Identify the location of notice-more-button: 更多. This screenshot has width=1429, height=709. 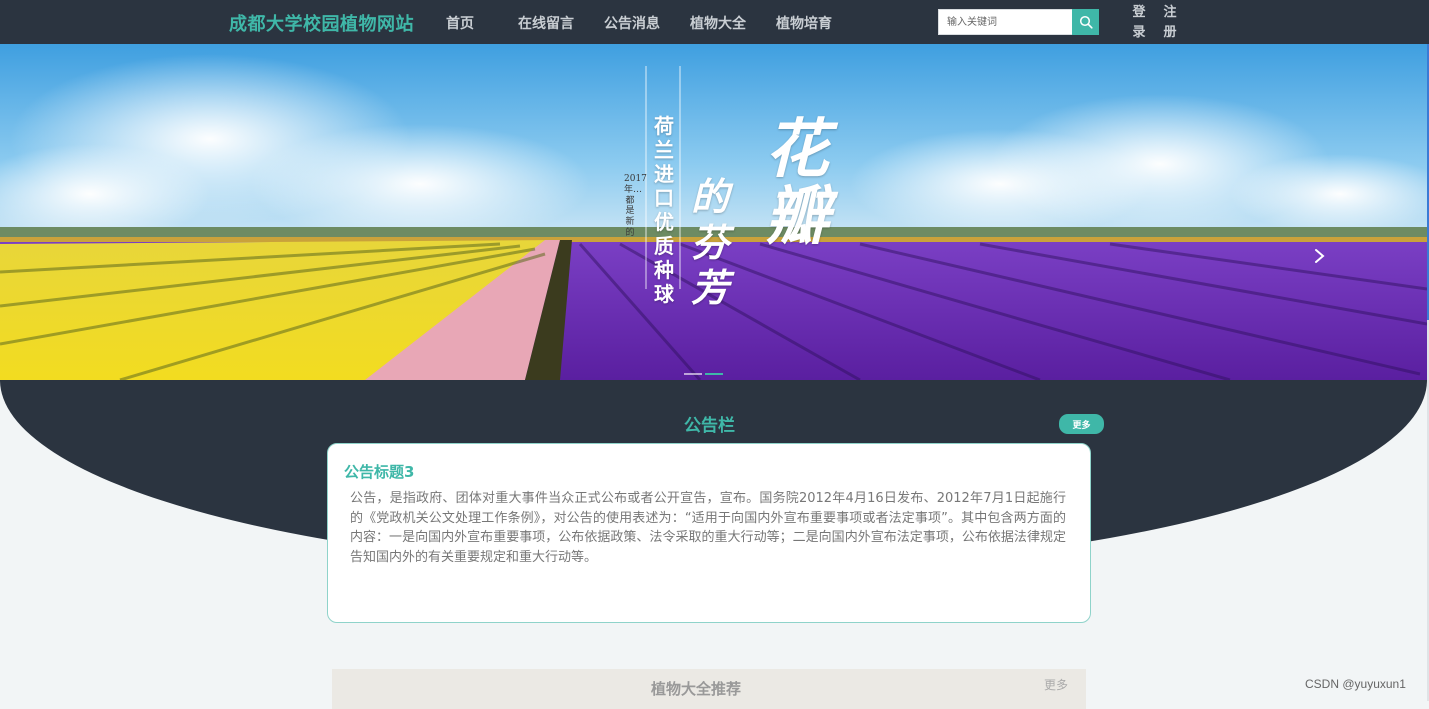
(1081, 424).